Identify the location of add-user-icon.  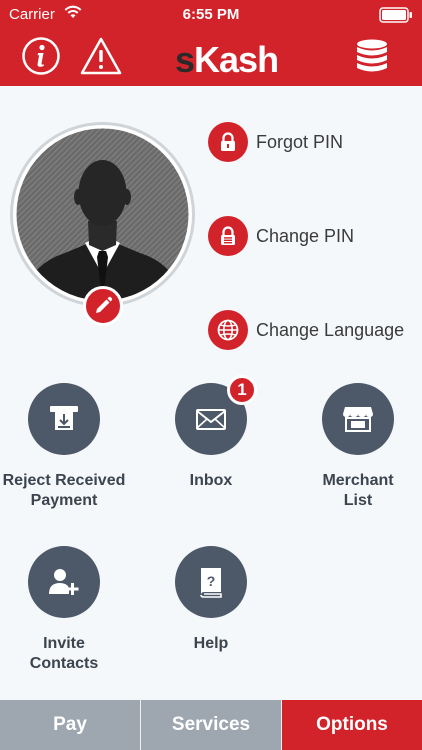
(64, 582).